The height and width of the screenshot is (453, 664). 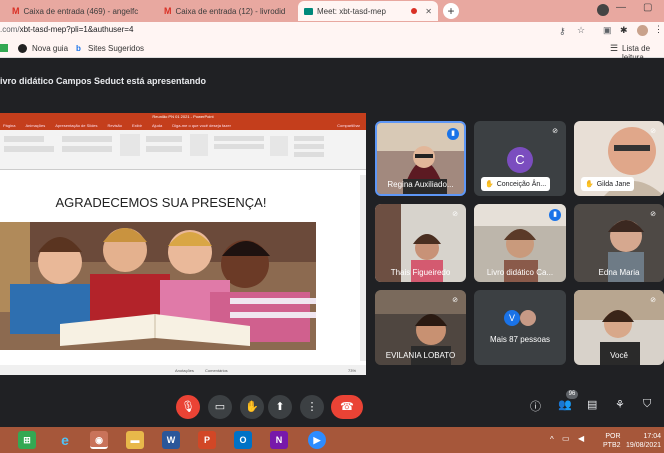 What do you see at coordinates (243, 440) in the screenshot?
I see `outlook-icon: O` at bounding box center [243, 440].